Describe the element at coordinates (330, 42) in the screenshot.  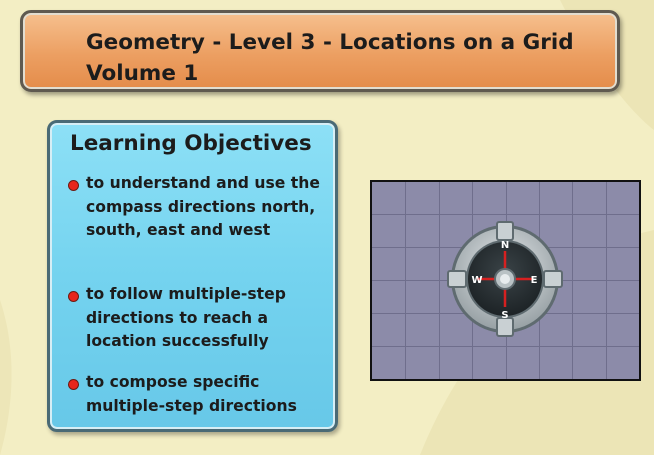
I see `title-line-1: Geometry - Level 3 - Locations on a Grid` at that location.